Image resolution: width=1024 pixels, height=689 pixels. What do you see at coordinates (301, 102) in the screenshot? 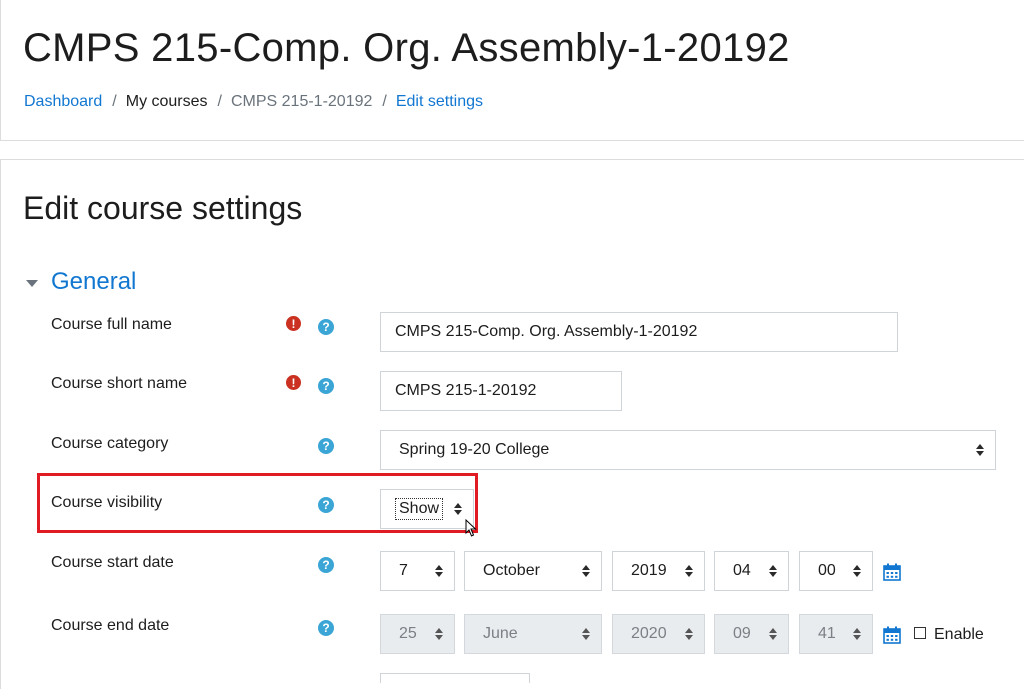
I see `breadcrumb-course: CMPS 215-1-20192` at bounding box center [301, 102].